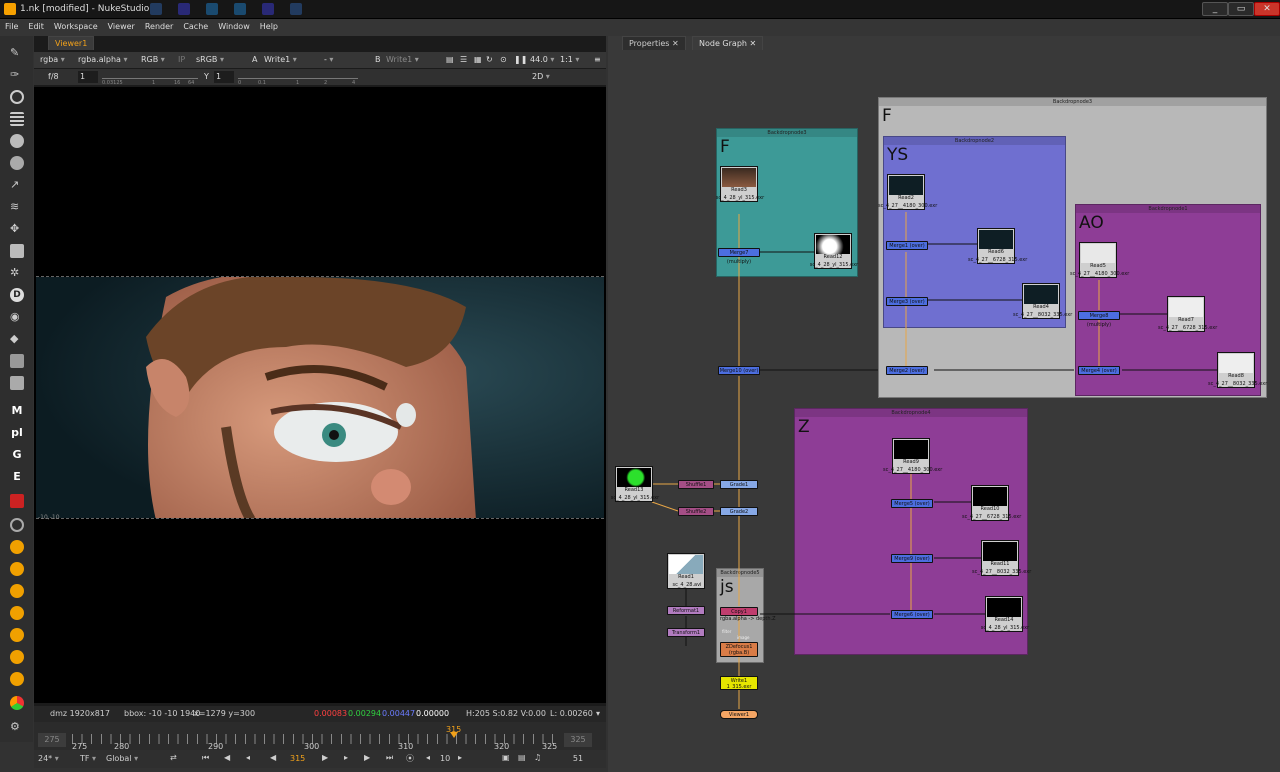  I want to click on read-node-read14: Read14 sc_4_28_yl_315.exr, so click(1005, 614).